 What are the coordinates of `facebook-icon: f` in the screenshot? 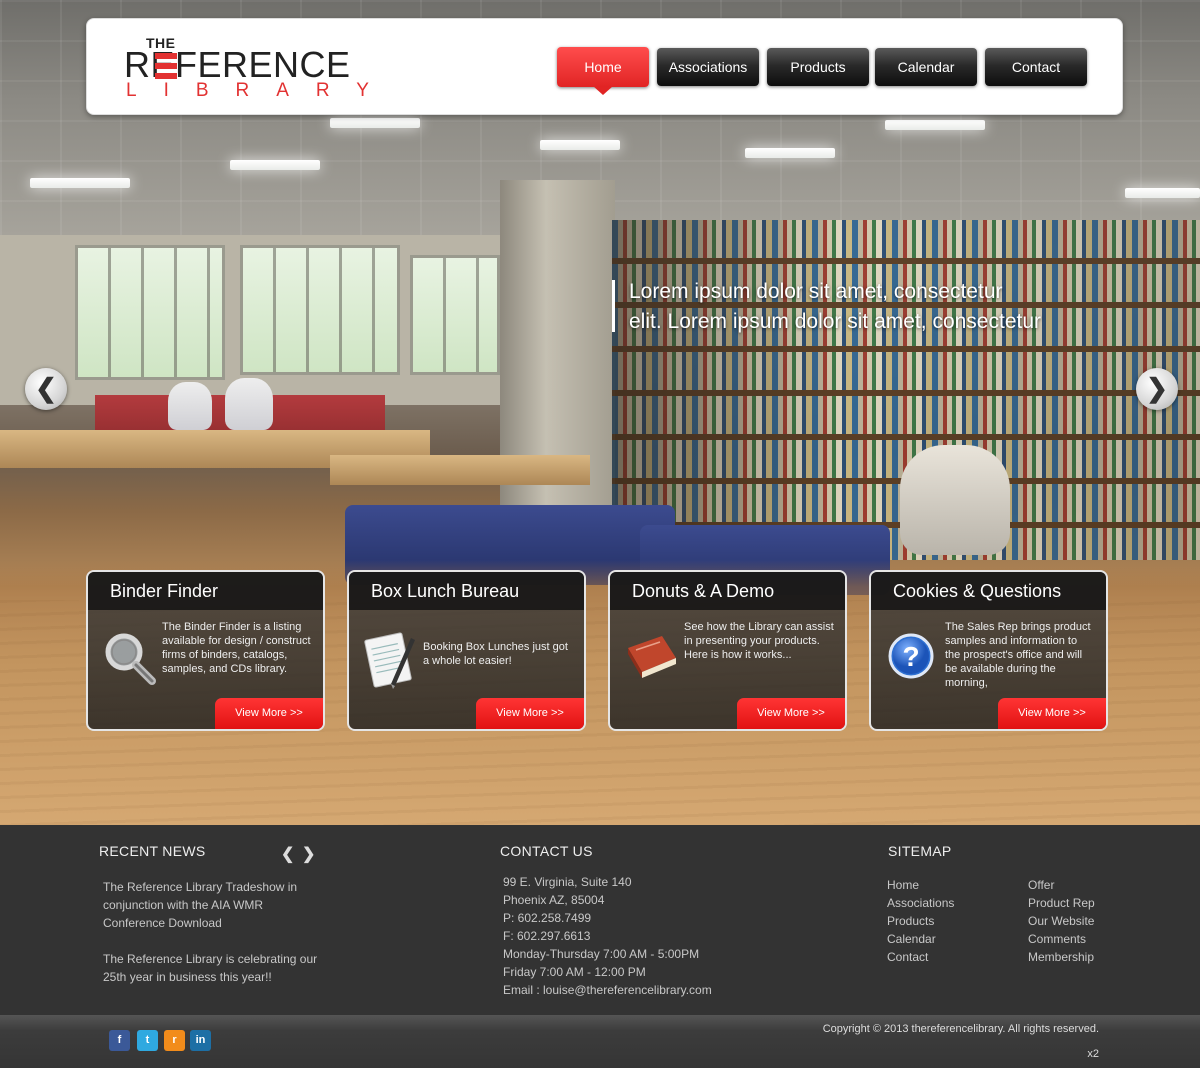 It's located at (119, 1040).